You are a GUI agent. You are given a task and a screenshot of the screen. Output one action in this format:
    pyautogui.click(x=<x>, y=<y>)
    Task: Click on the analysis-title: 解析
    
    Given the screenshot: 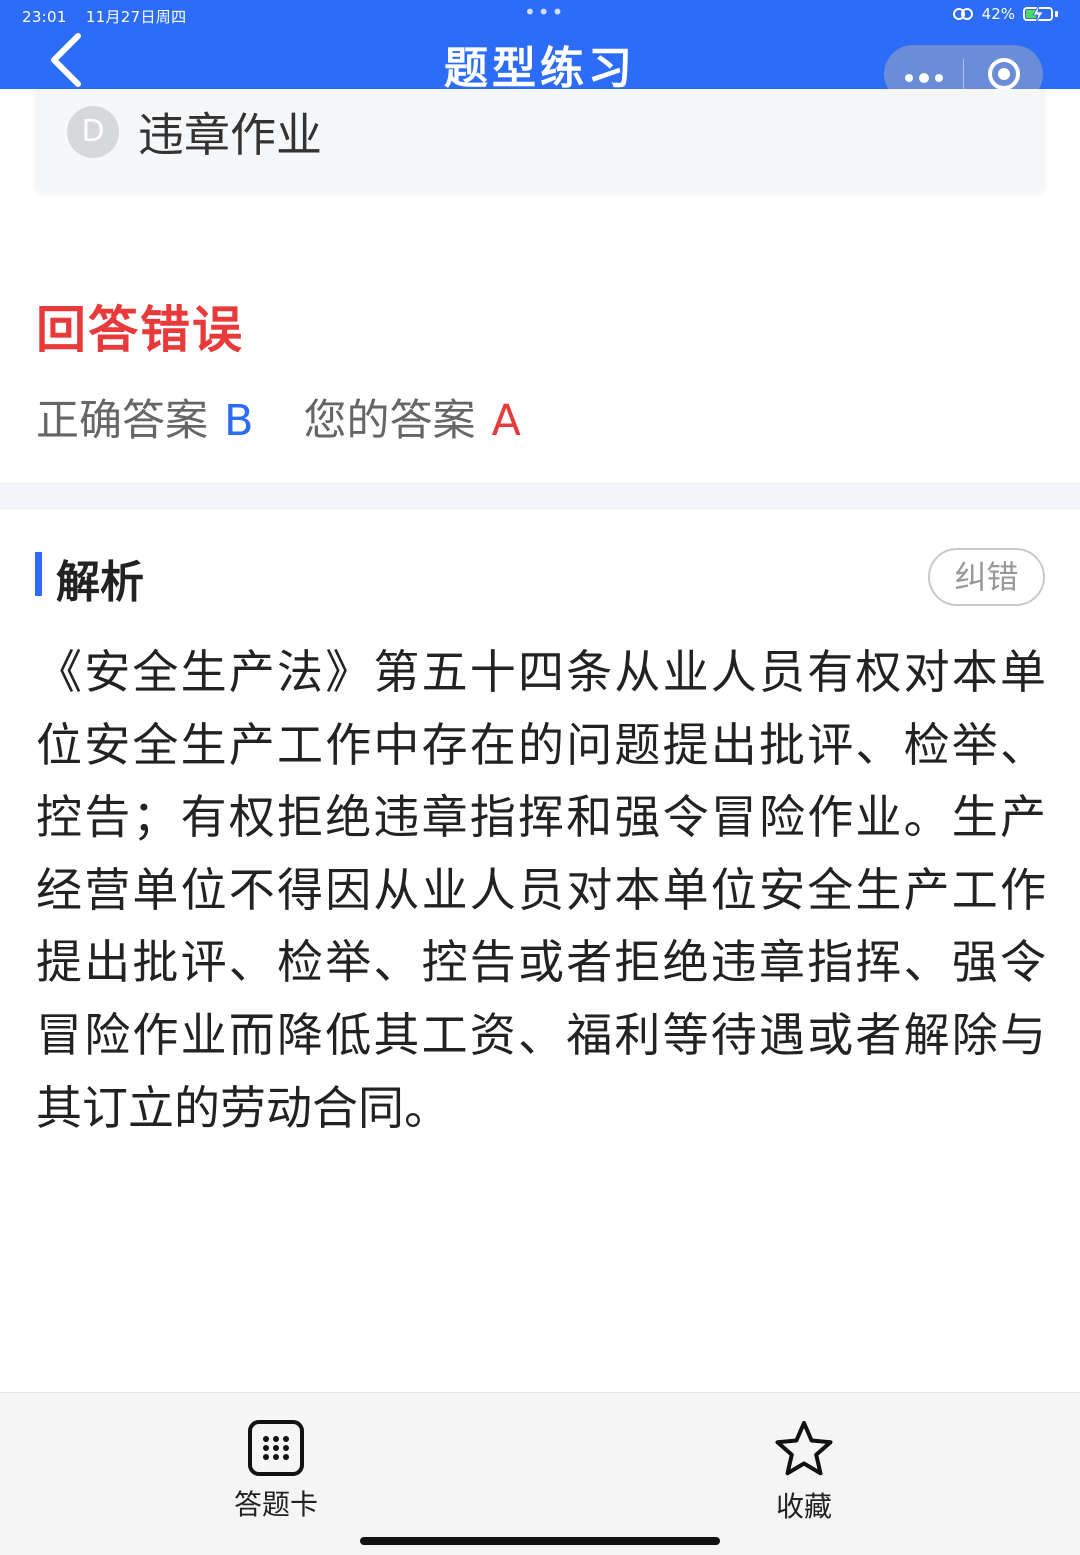 What is the action you would take?
    pyautogui.click(x=100, y=582)
    